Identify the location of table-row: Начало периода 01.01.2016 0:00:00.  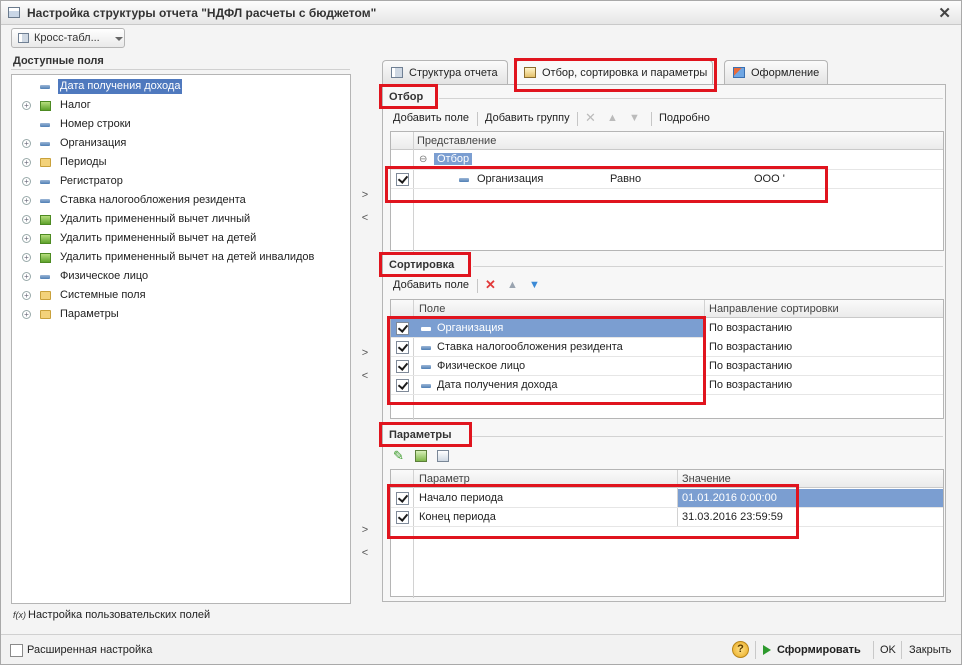
(667, 498).